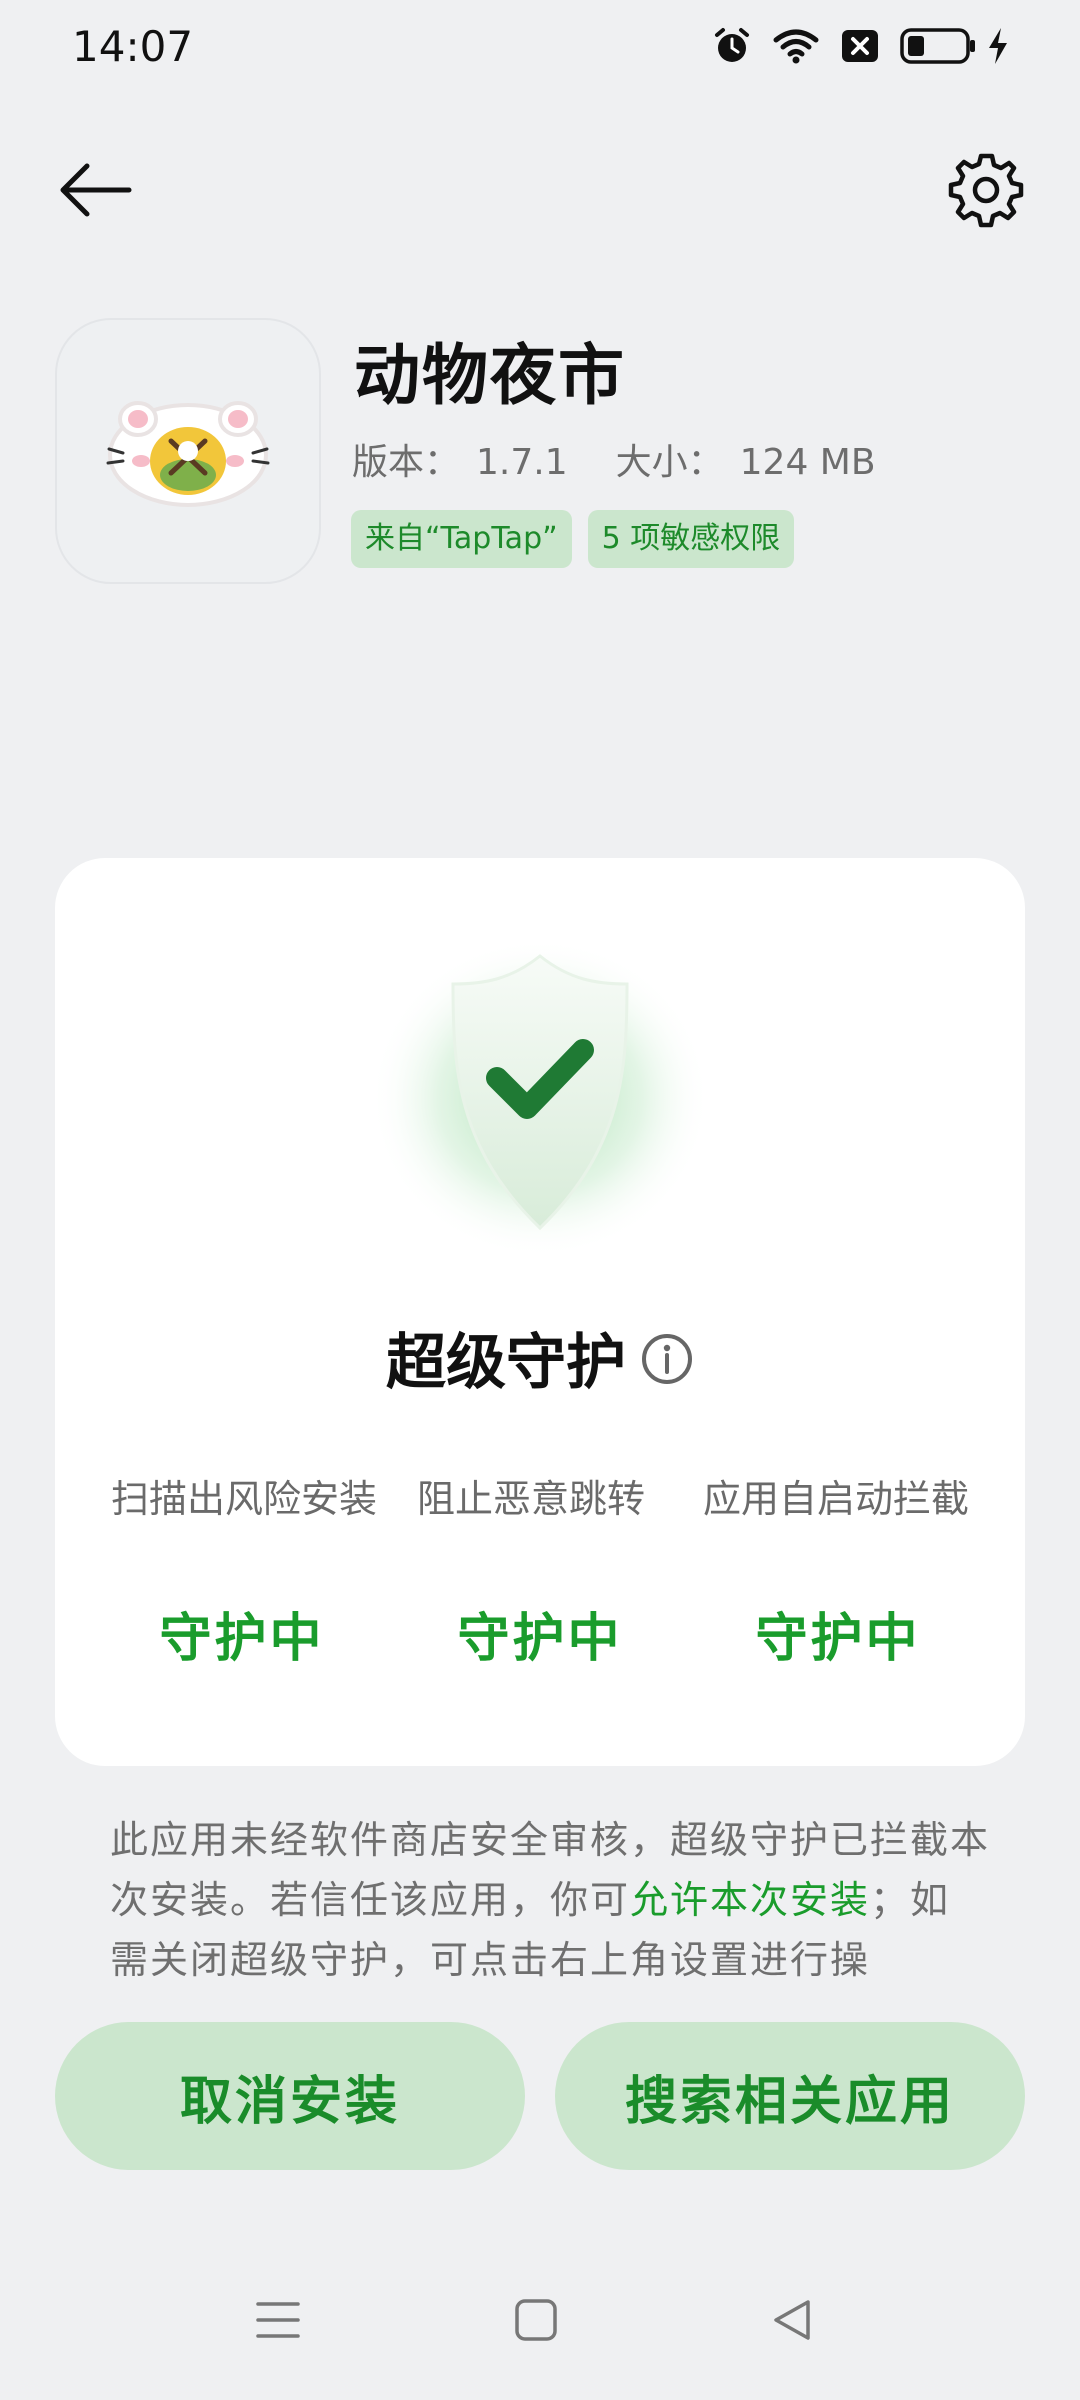 The width and height of the screenshot is (1080, 2400). What do you see at coordinates (750, 1900) in the screenshot?
I see `allow-install-link: 允许本次安装` at bounding box center [750, 1900].